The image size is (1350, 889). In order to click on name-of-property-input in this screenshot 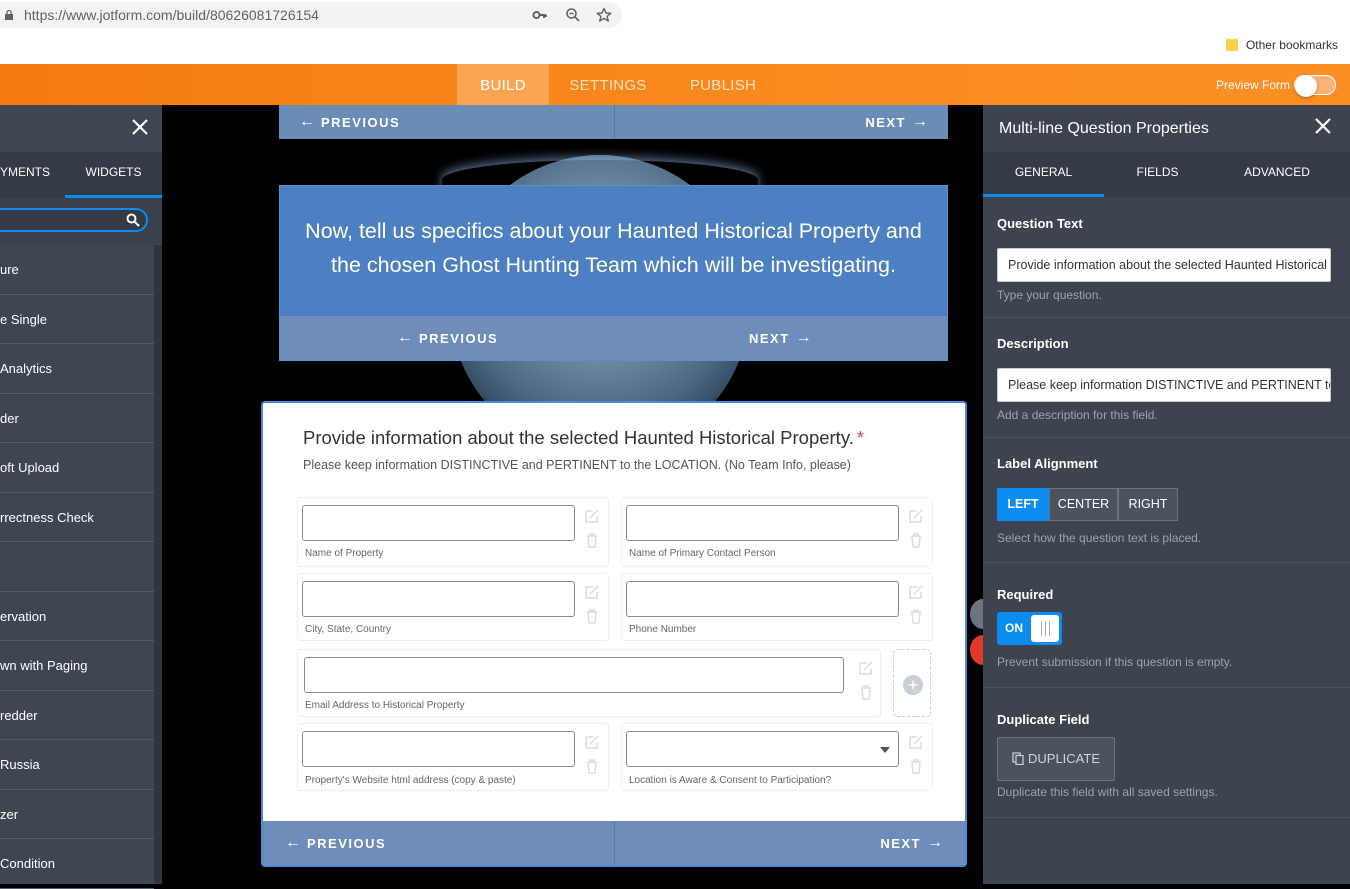, I will do `click(438, 523)`.